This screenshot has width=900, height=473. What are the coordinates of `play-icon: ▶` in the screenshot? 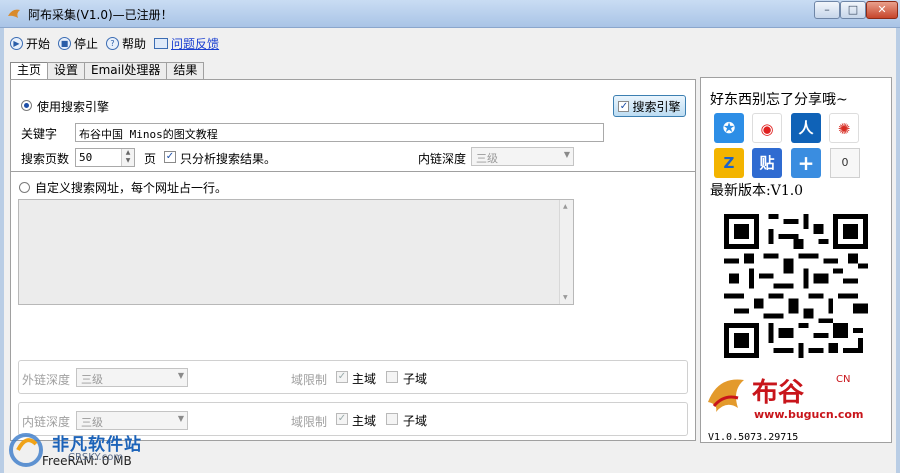 It's located at (16, 43).